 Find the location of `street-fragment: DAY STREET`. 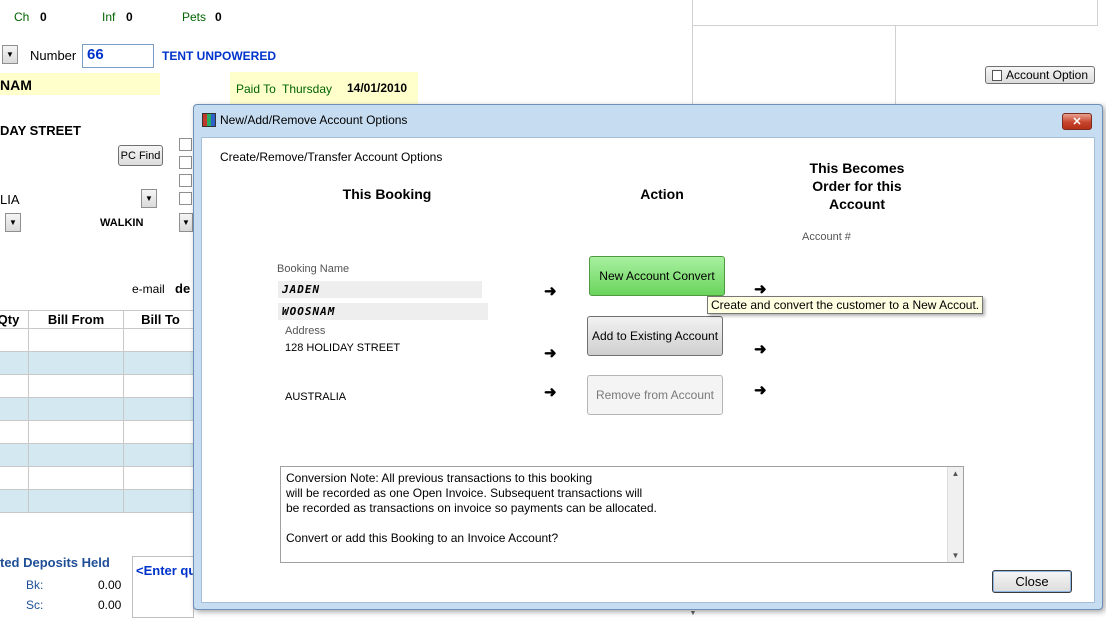

street-fragment: DAY STREET is located at coordinates (40, 130).